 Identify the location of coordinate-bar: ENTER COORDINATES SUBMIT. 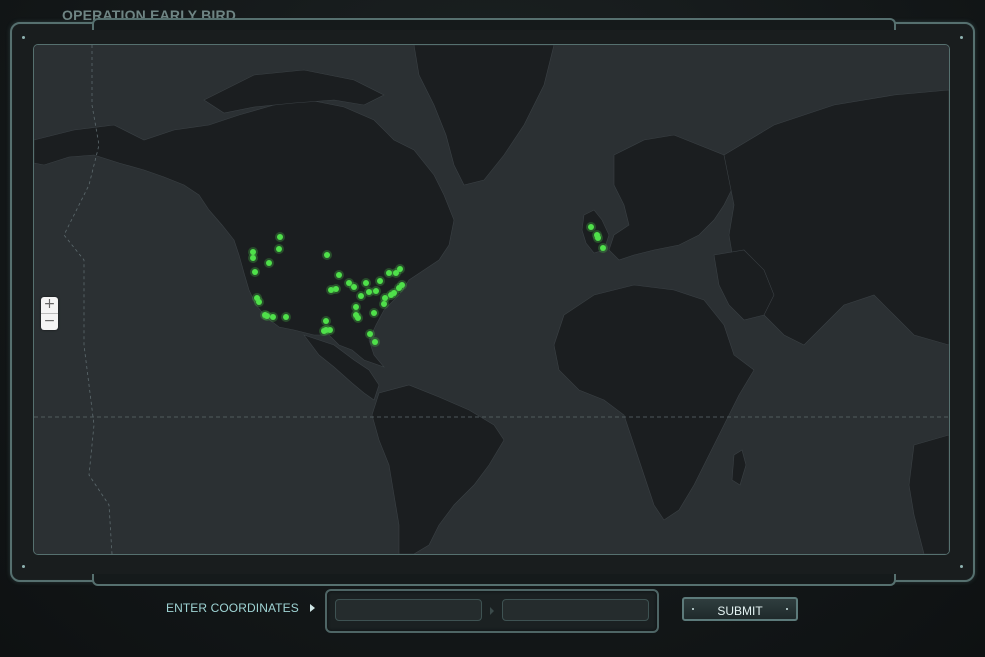
(492, 616).